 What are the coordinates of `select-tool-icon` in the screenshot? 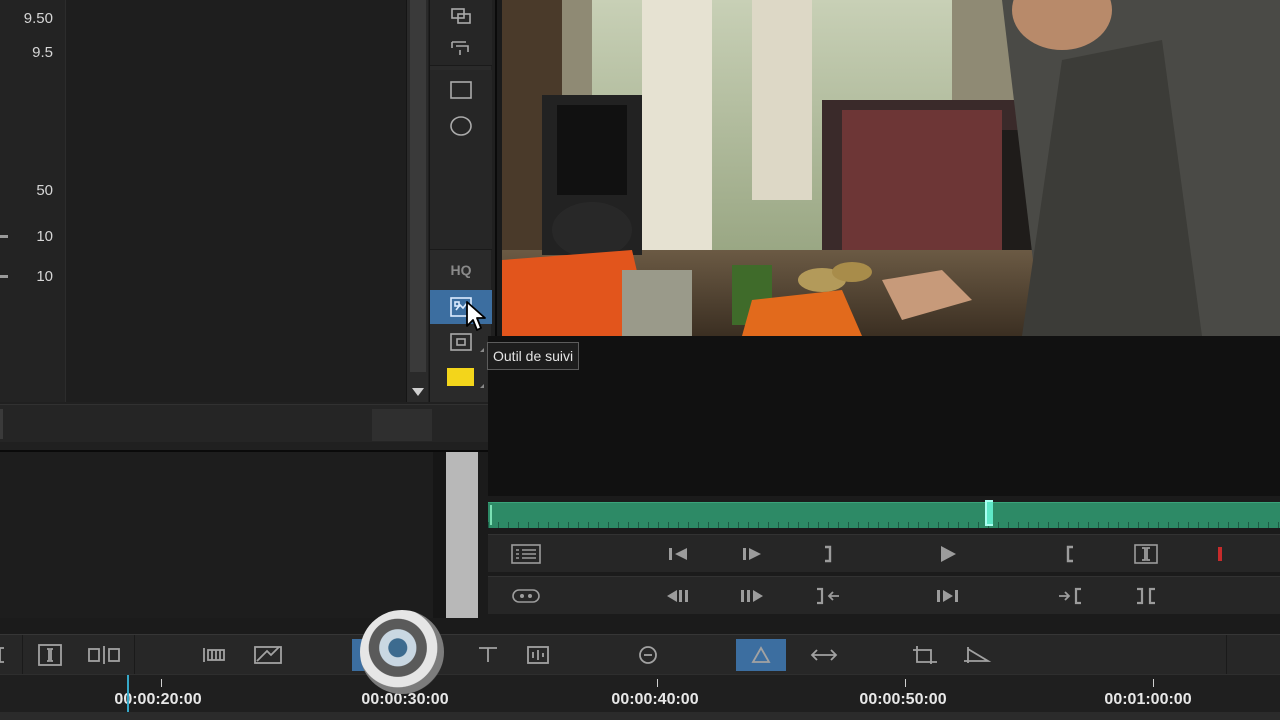 It's located at (370, 655).